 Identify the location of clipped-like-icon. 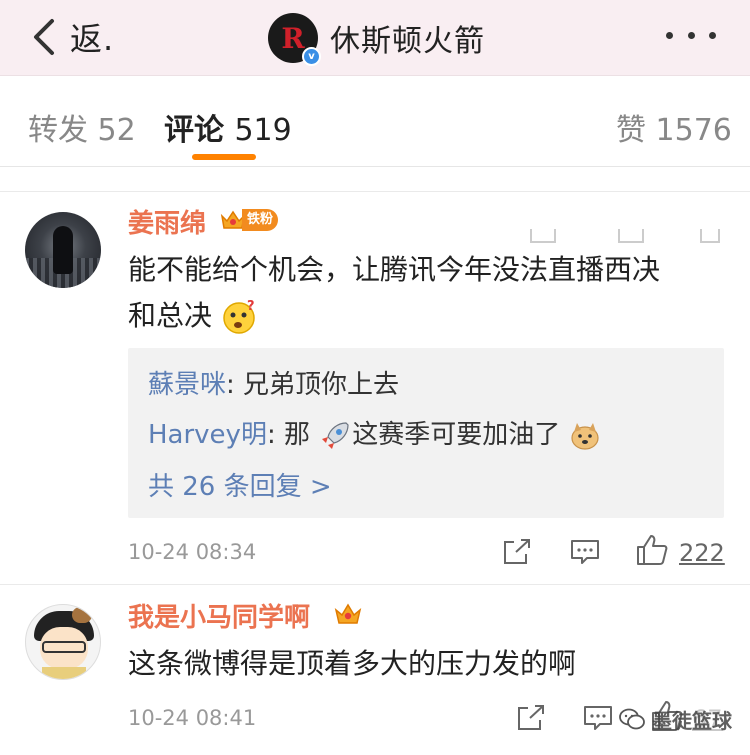
(710, 236).